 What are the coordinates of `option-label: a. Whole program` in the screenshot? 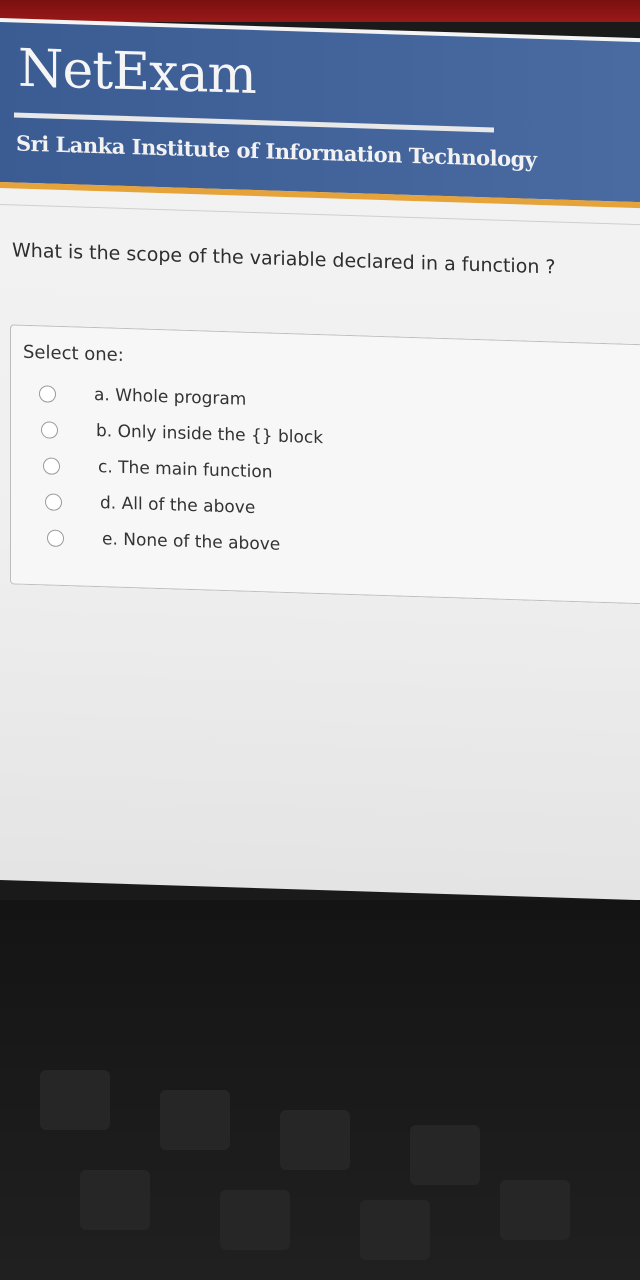 It's located at (170, 397).